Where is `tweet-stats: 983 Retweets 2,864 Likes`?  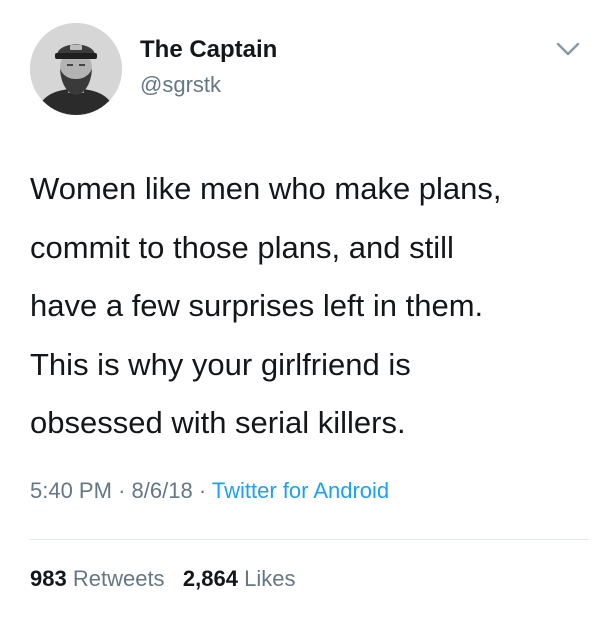
tweet-stats: 983 Retweets 2,864 Likes is located at coordinates (162, 579).